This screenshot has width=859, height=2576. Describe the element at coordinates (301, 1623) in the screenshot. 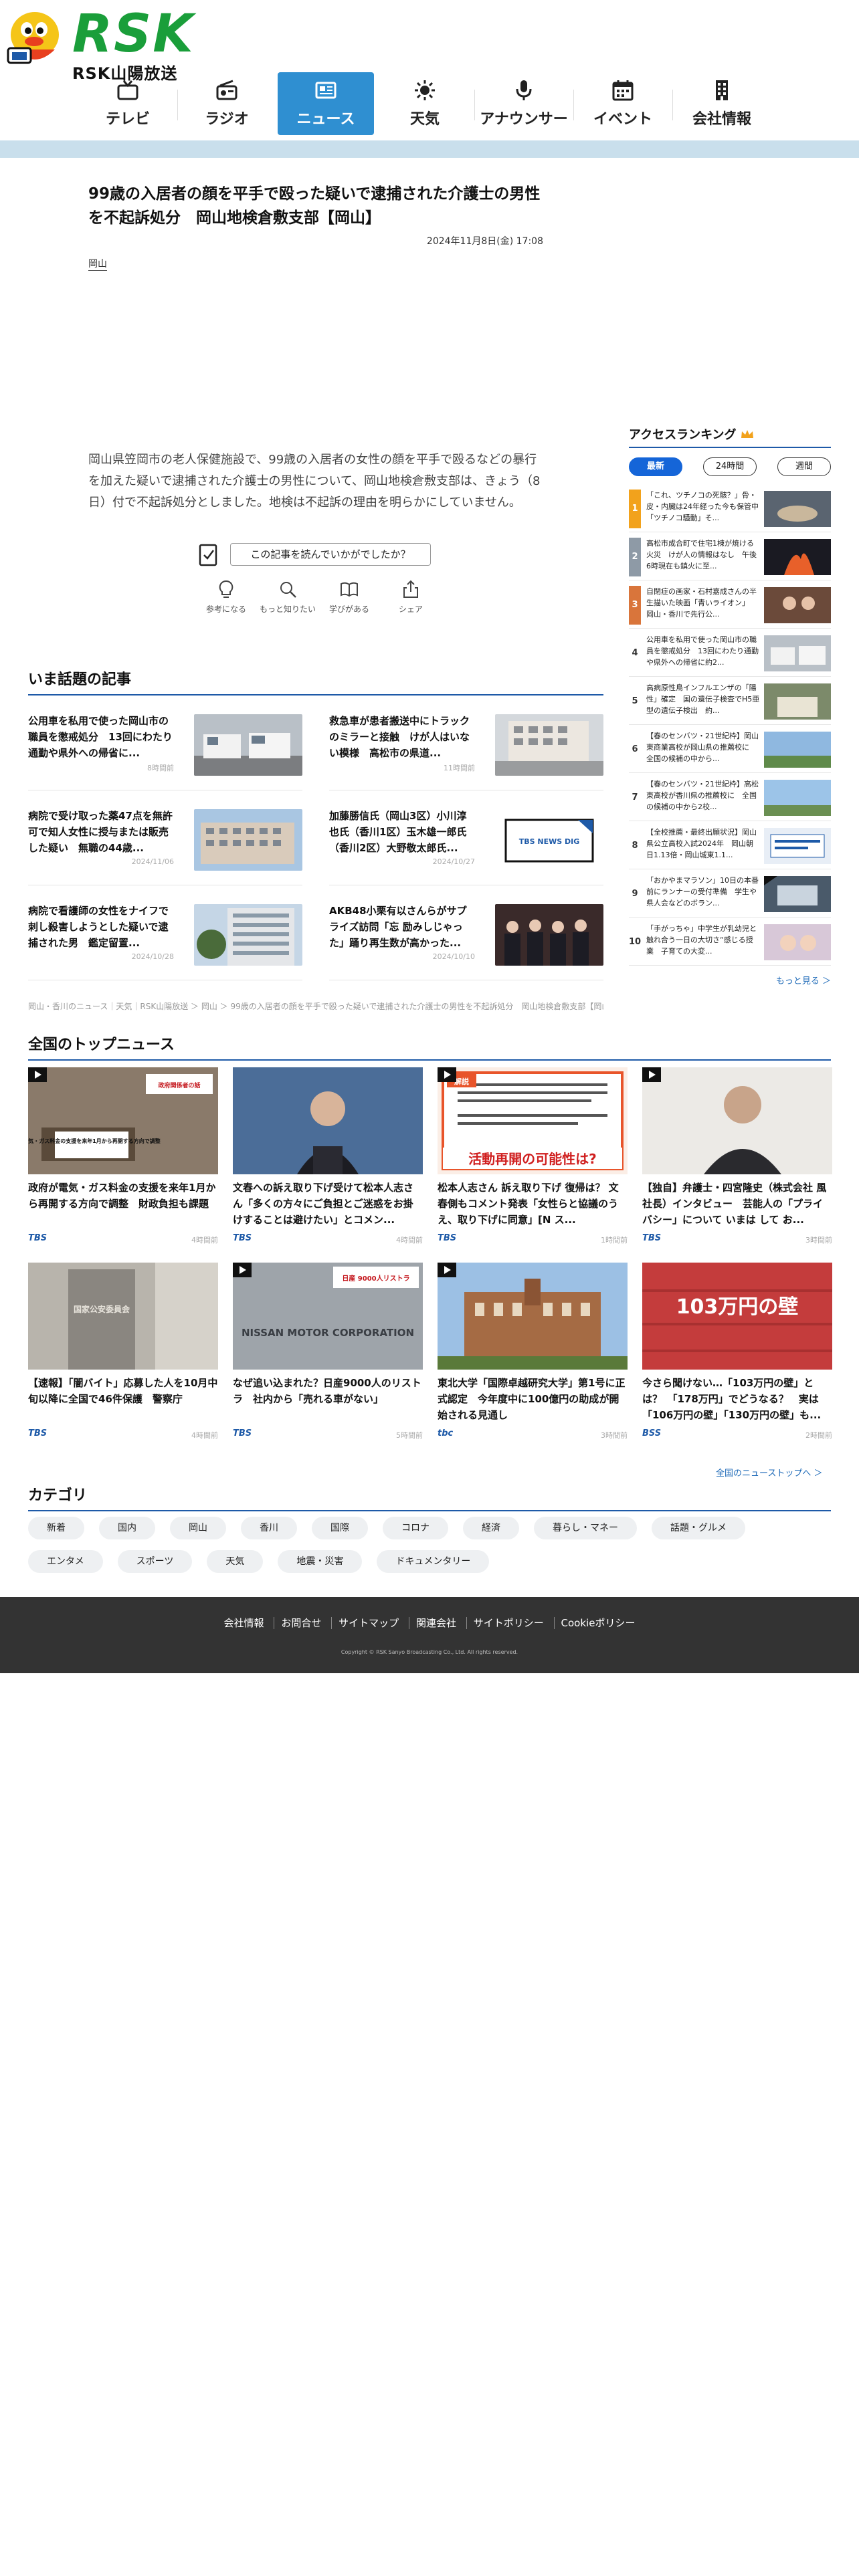

I see `footer-link-contact: お問合せ` at that location.